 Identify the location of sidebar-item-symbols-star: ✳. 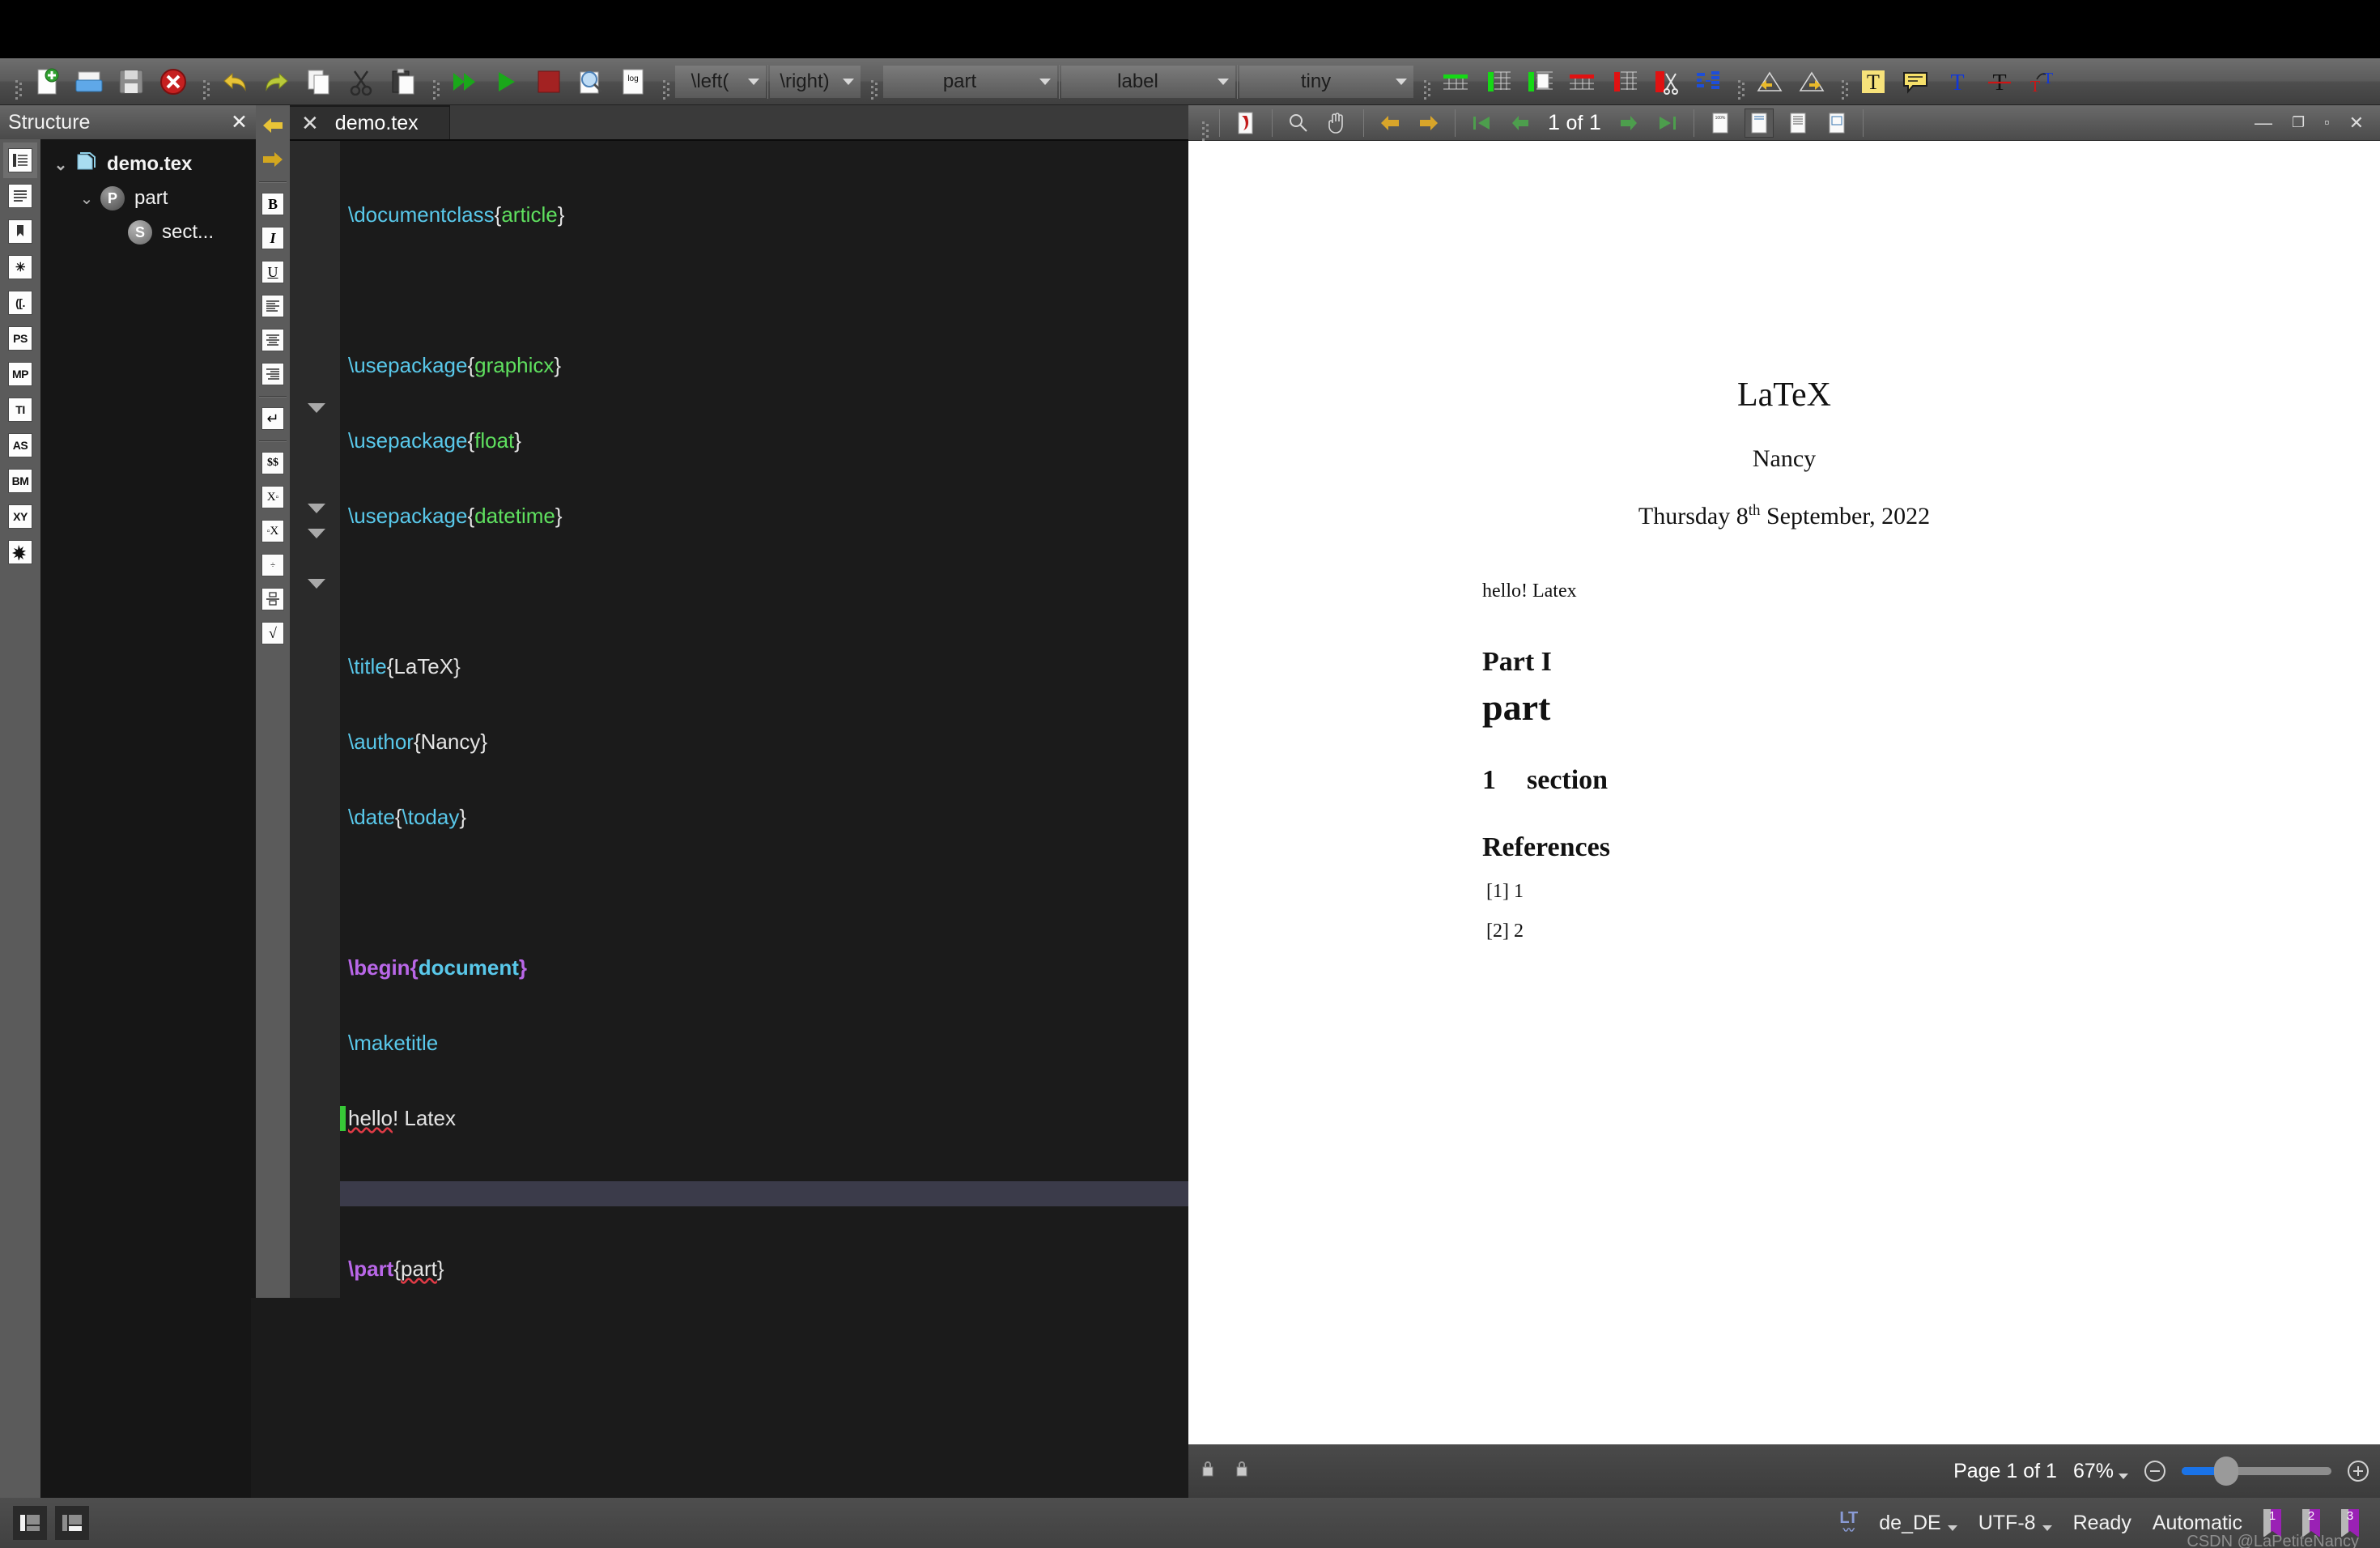
(20, 267).